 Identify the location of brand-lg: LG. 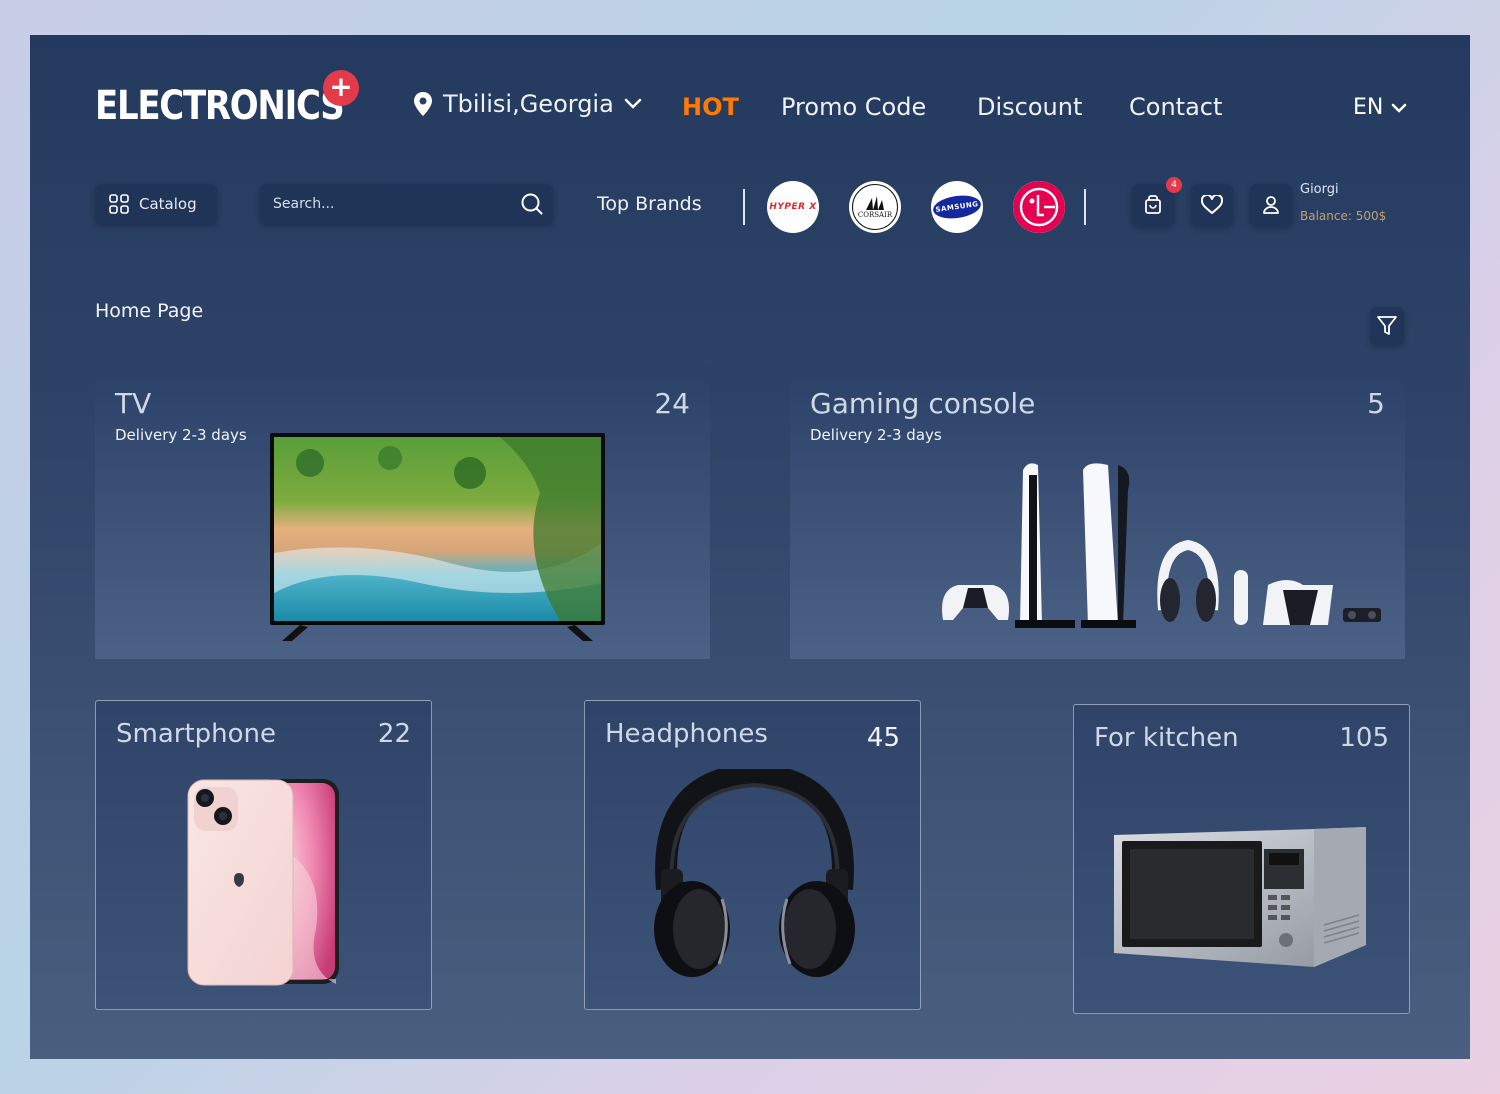
(1039, 207).